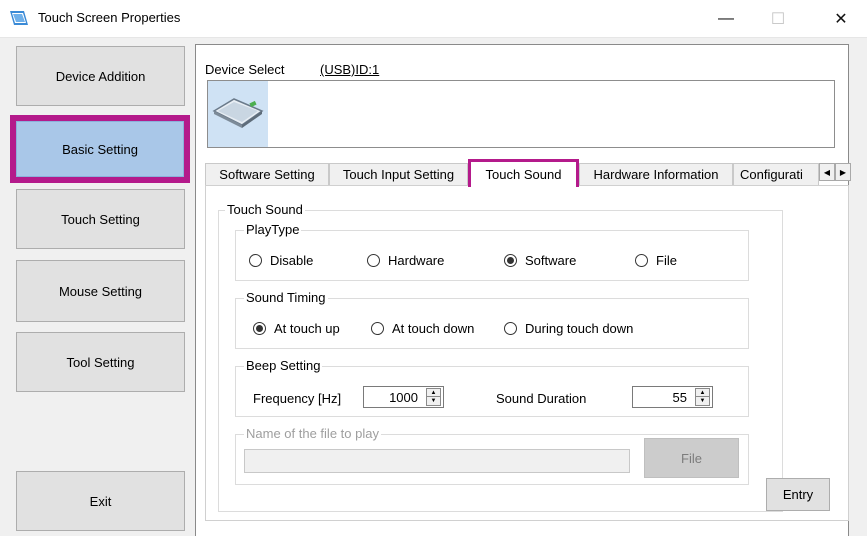 Image resolution: width=867 pixels, height=536 pixels. I want to click on tab-label: Configurati, so click(771, 174).